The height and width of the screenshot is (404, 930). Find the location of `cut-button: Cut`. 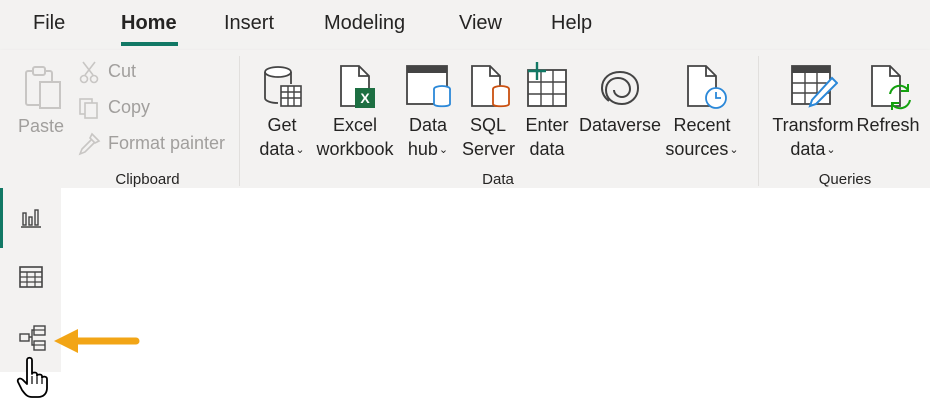

cut-button: Cut is located at coordinates (113, 73).